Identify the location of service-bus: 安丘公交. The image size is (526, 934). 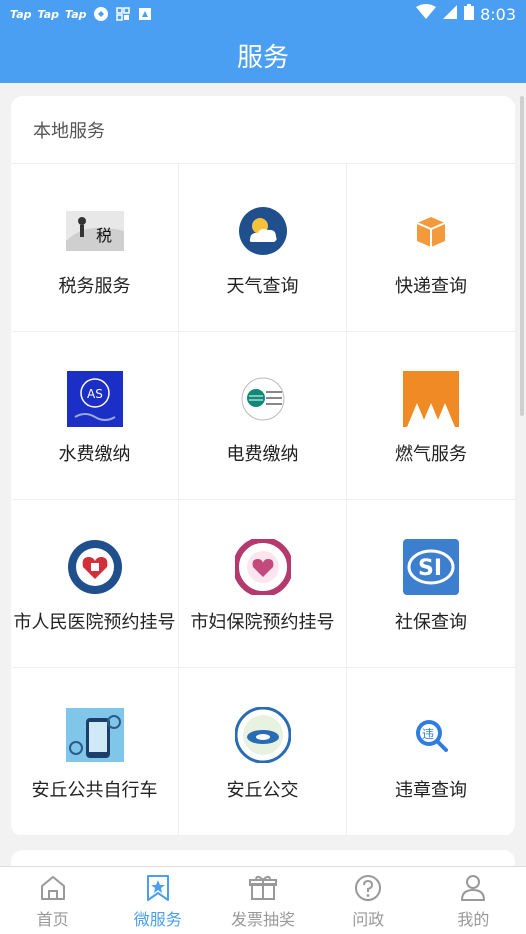
(263, 752).